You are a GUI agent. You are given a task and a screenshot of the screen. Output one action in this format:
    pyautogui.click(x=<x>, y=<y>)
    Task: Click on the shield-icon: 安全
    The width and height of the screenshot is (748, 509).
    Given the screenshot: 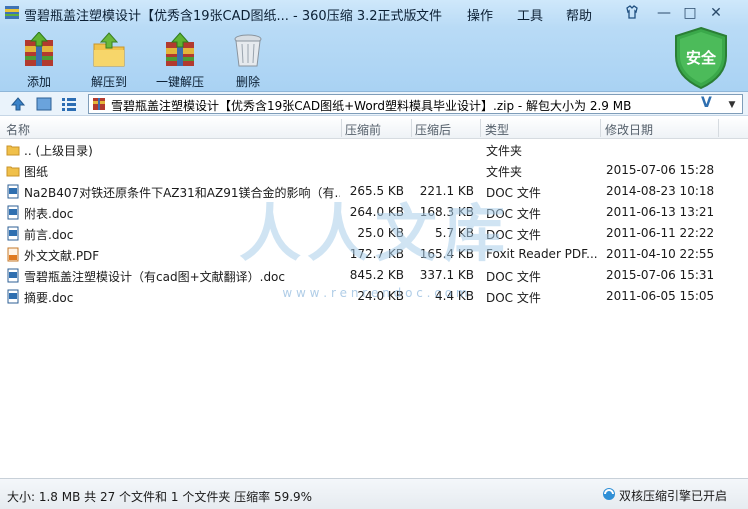 What is the action you would take?
    pyautogui.click(x=701, y=58)
    